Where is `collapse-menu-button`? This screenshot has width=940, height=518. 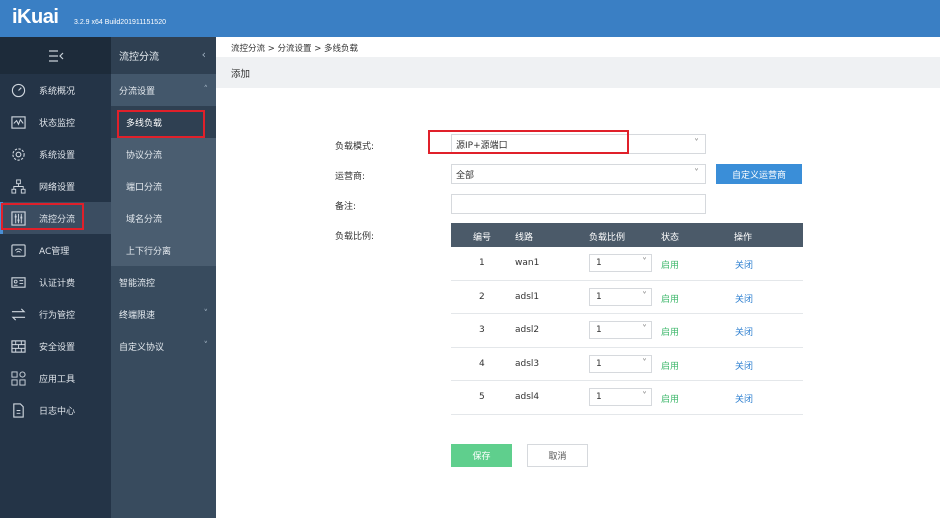
collapse-menu-button is located at coordinates (55, 55).